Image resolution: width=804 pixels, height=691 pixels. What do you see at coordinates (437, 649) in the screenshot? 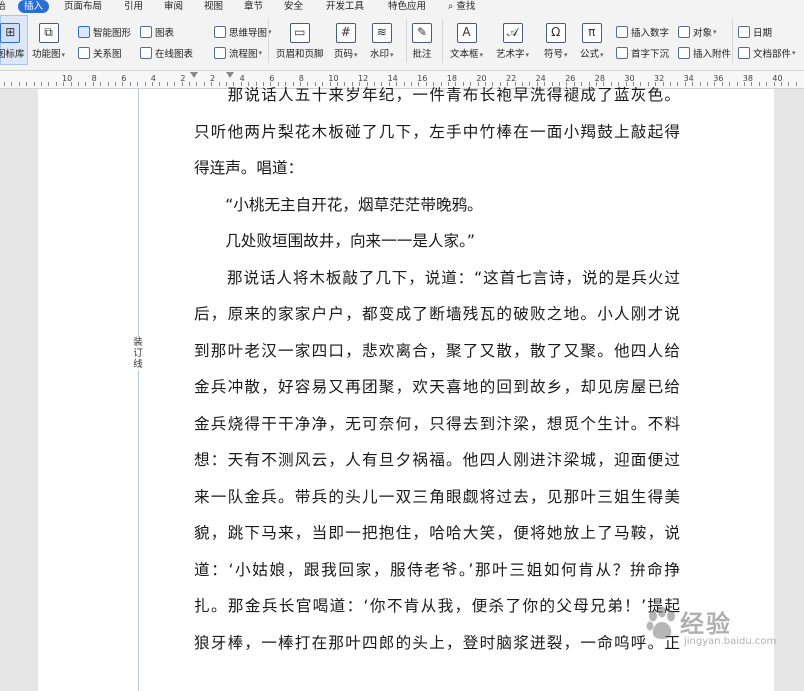
I see `text-line: 狼牙棒，一棒打在那叶四郎的头上，登时脑浆迸裂，一命呜呼。正` at bounding box center [437, 649].